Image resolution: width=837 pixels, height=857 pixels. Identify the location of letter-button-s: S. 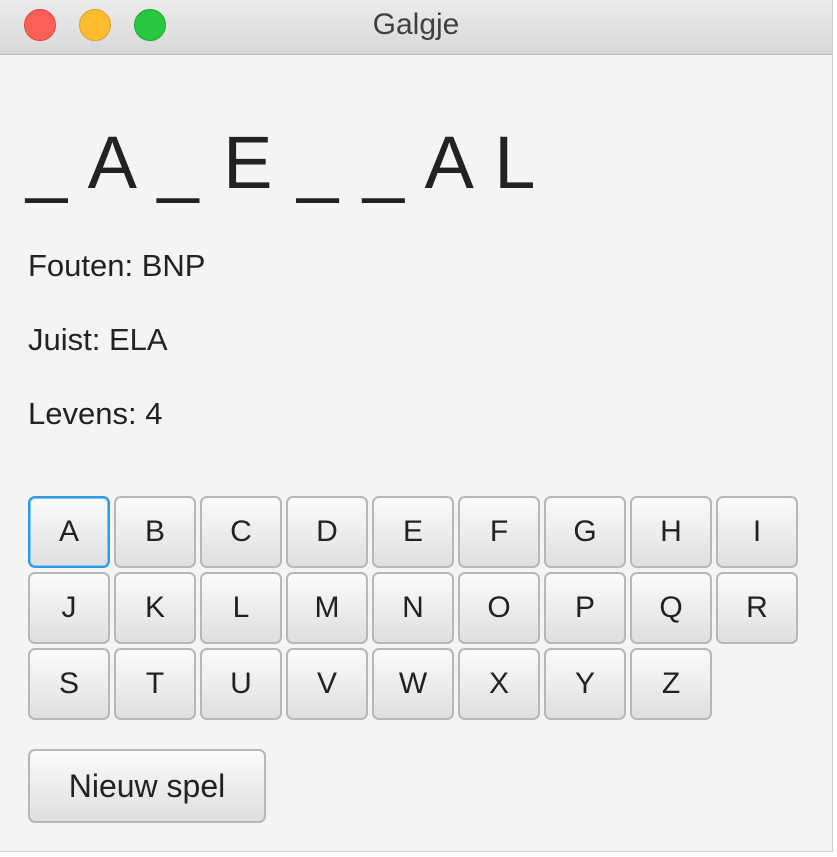
(69, 684).